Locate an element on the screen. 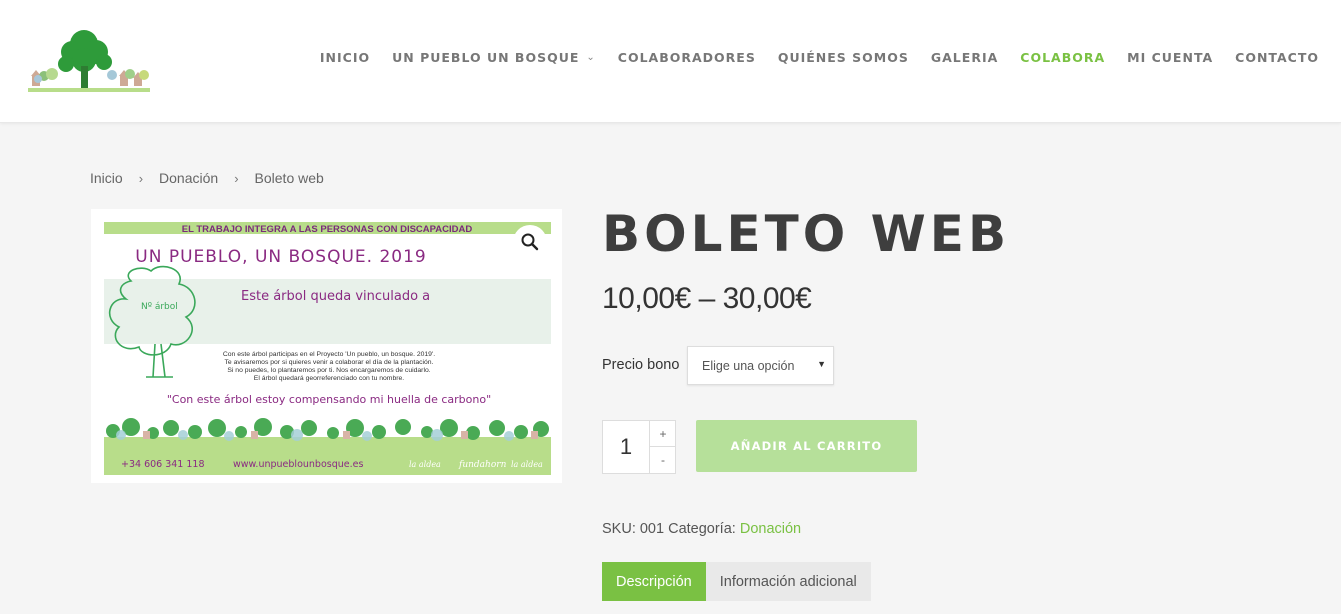  sku-text: SKU: 001 Categoría: is located at coordinates (669, 529).